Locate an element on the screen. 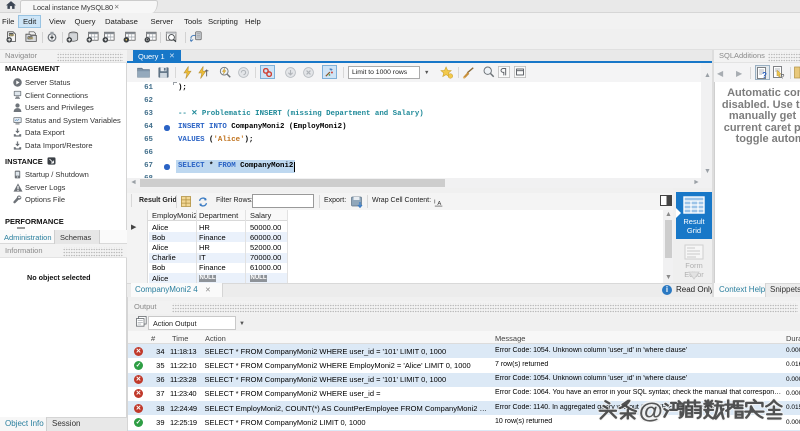  svg-text: D is located at coordinates (147, 40).